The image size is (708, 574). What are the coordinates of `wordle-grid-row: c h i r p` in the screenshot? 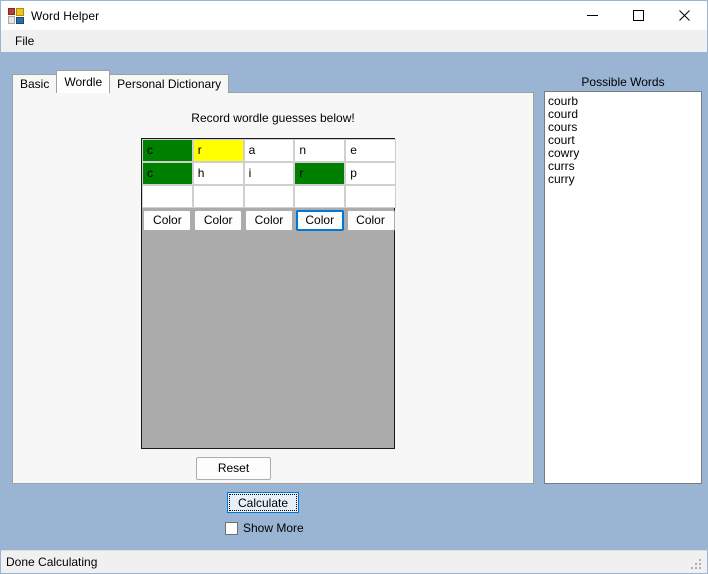 It's located at (269, 173).